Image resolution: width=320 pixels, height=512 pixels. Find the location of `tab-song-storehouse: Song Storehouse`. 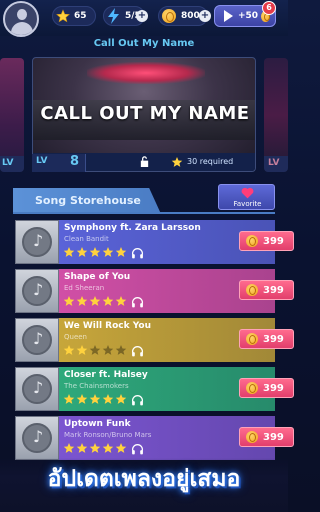

tab-song-storehouse: Song Storehouse is located at coordinates (87, 201).